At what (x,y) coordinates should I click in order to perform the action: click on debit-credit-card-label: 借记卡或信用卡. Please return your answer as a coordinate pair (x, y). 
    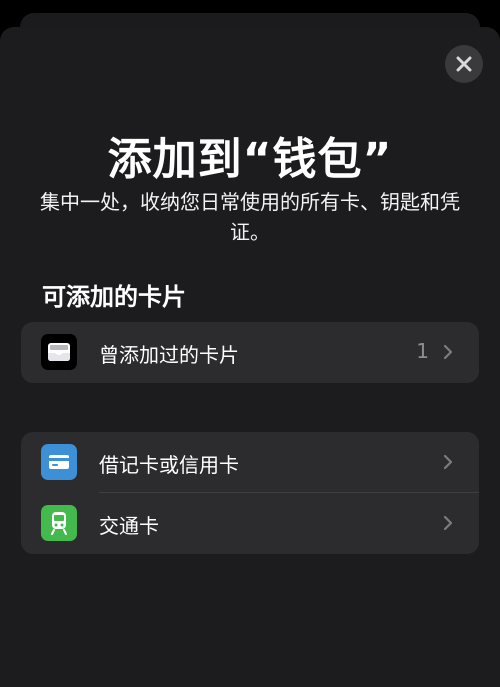
    Looking at the image, I should click on (169, 465).